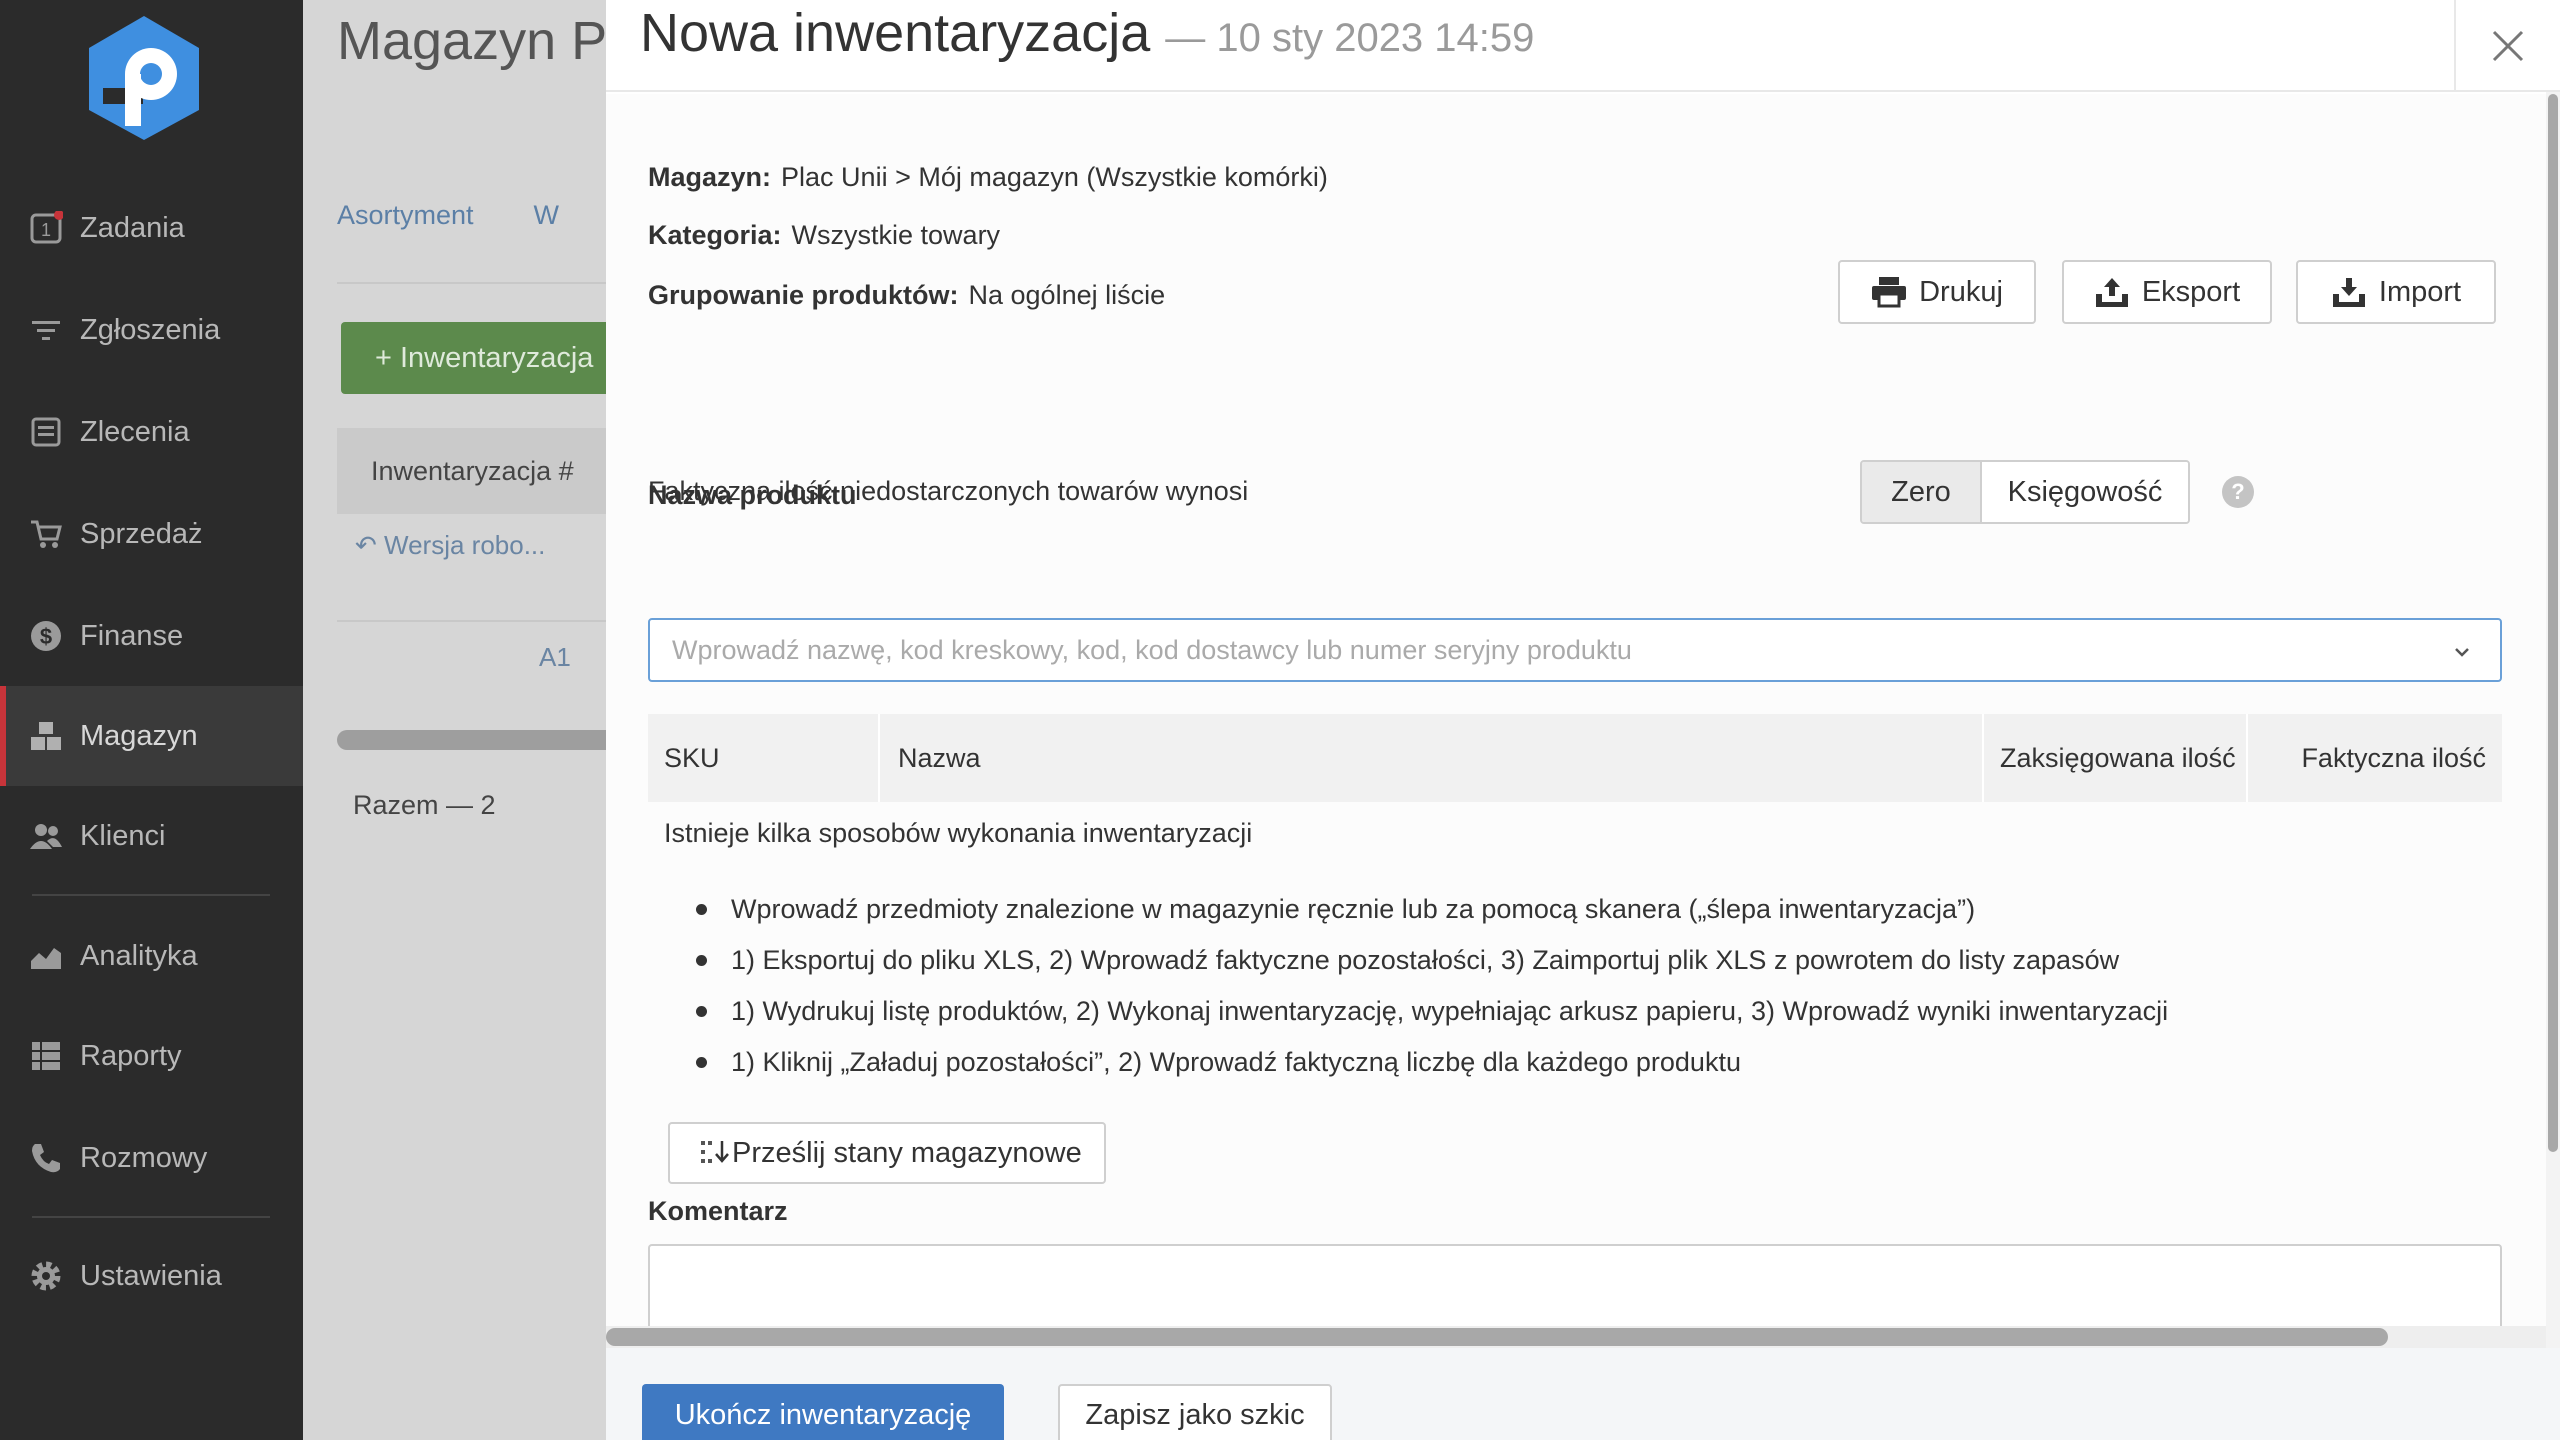  What do you see at coordinates (132, 227) in the screenshot?
I see `sidebar-item-label: Zadania` at bounding box center [132, 227].